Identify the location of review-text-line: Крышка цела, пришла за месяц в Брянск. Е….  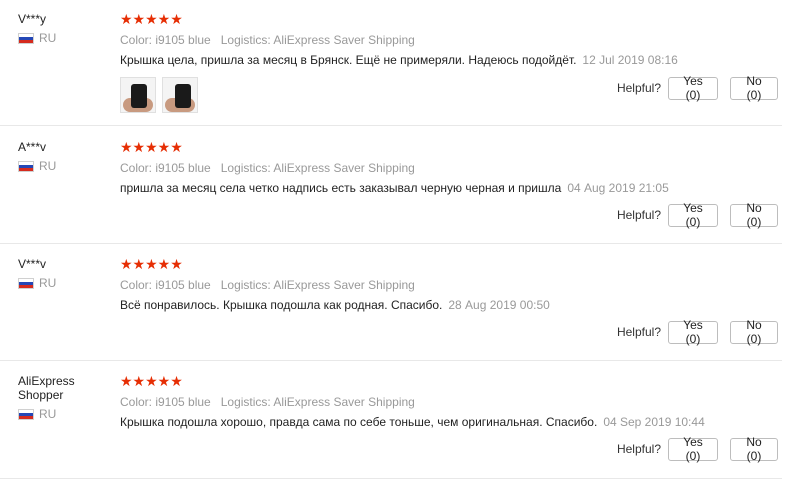
(450, 60).